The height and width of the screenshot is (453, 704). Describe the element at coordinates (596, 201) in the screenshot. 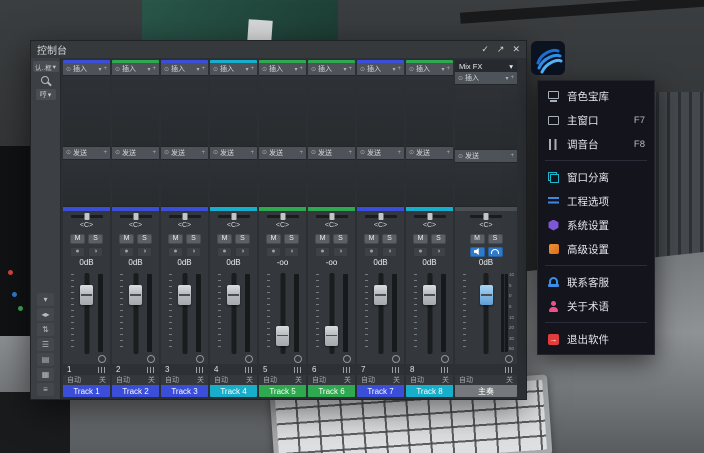

I see `menu-item: 工程选项` at that location.